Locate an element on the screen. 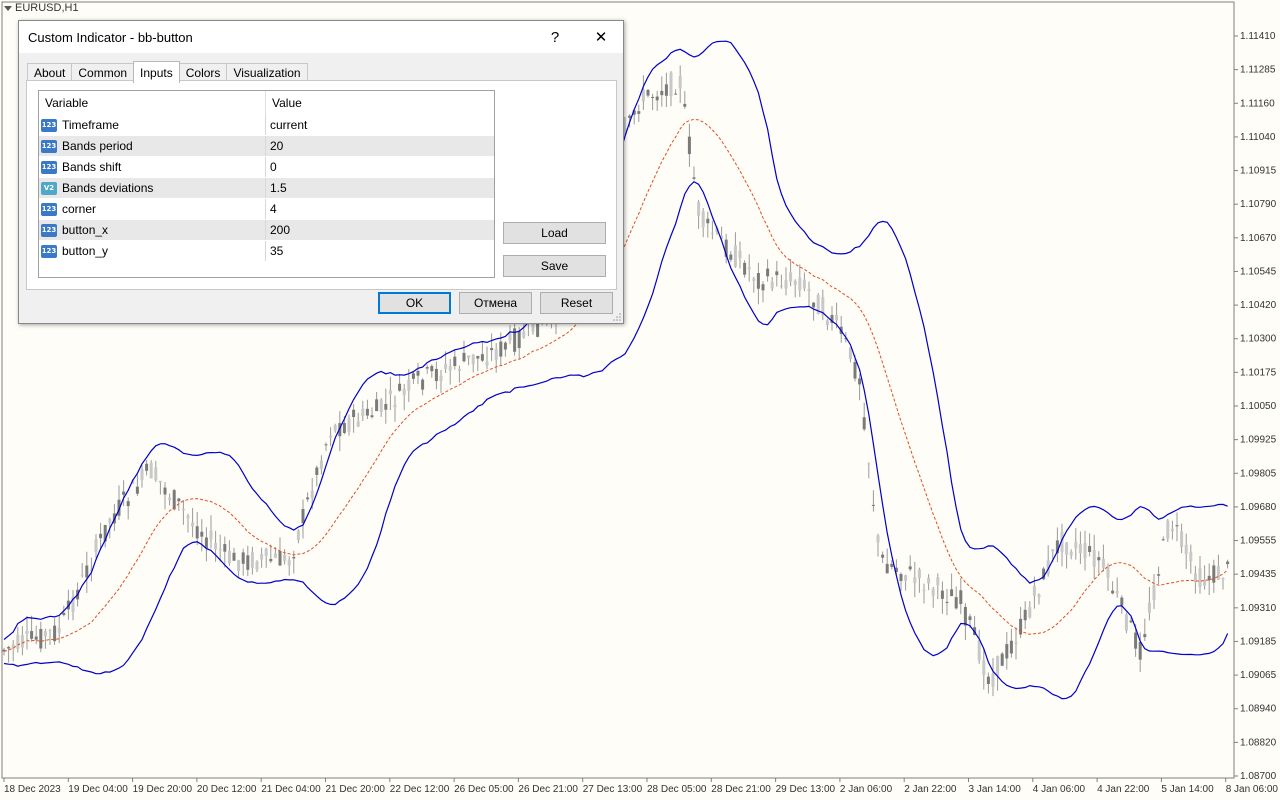 The height and width of the screenshot is (800, 1280). close-button: ✕ is located at coordinates (601, 37).